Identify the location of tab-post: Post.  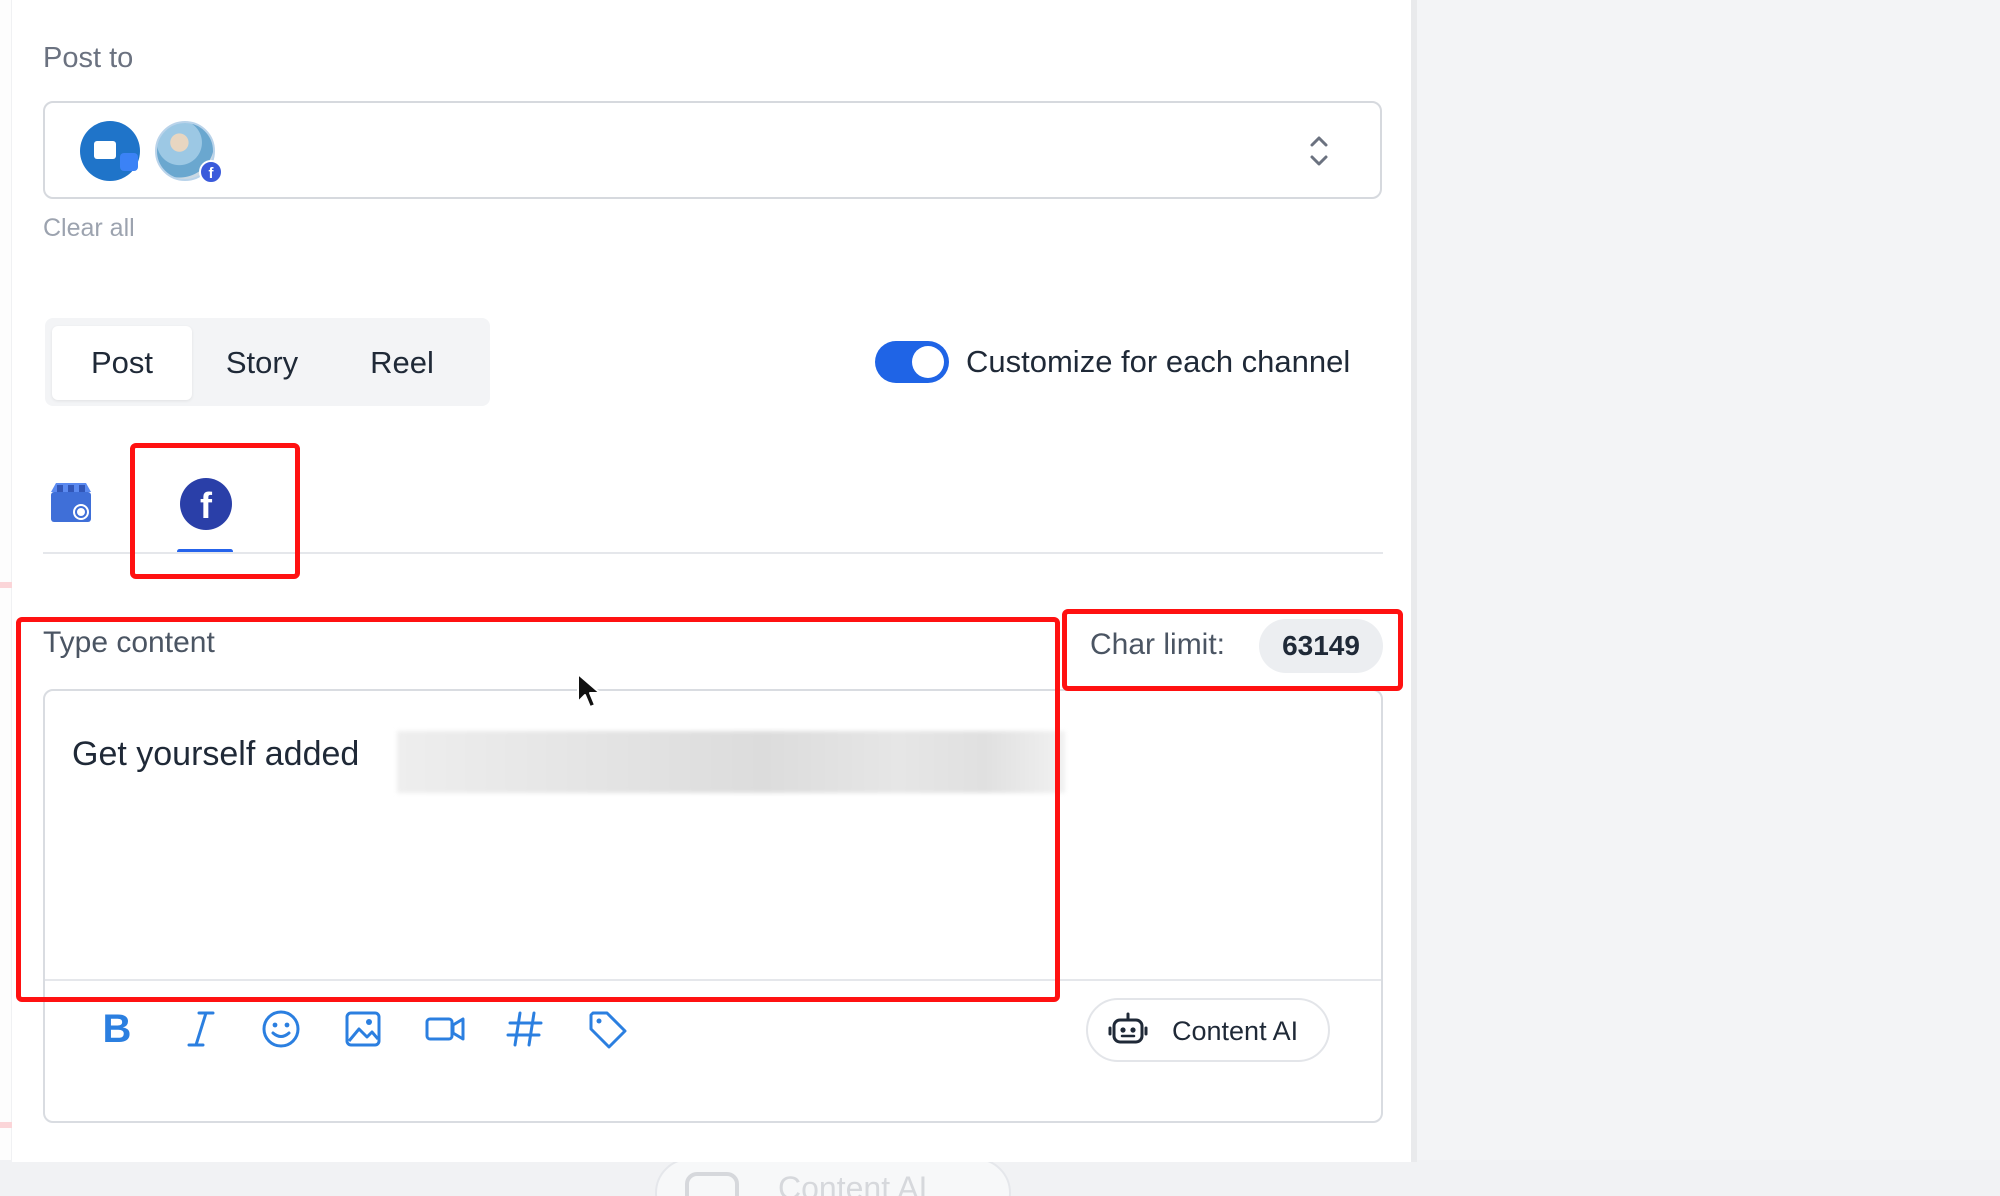
(122, 363).